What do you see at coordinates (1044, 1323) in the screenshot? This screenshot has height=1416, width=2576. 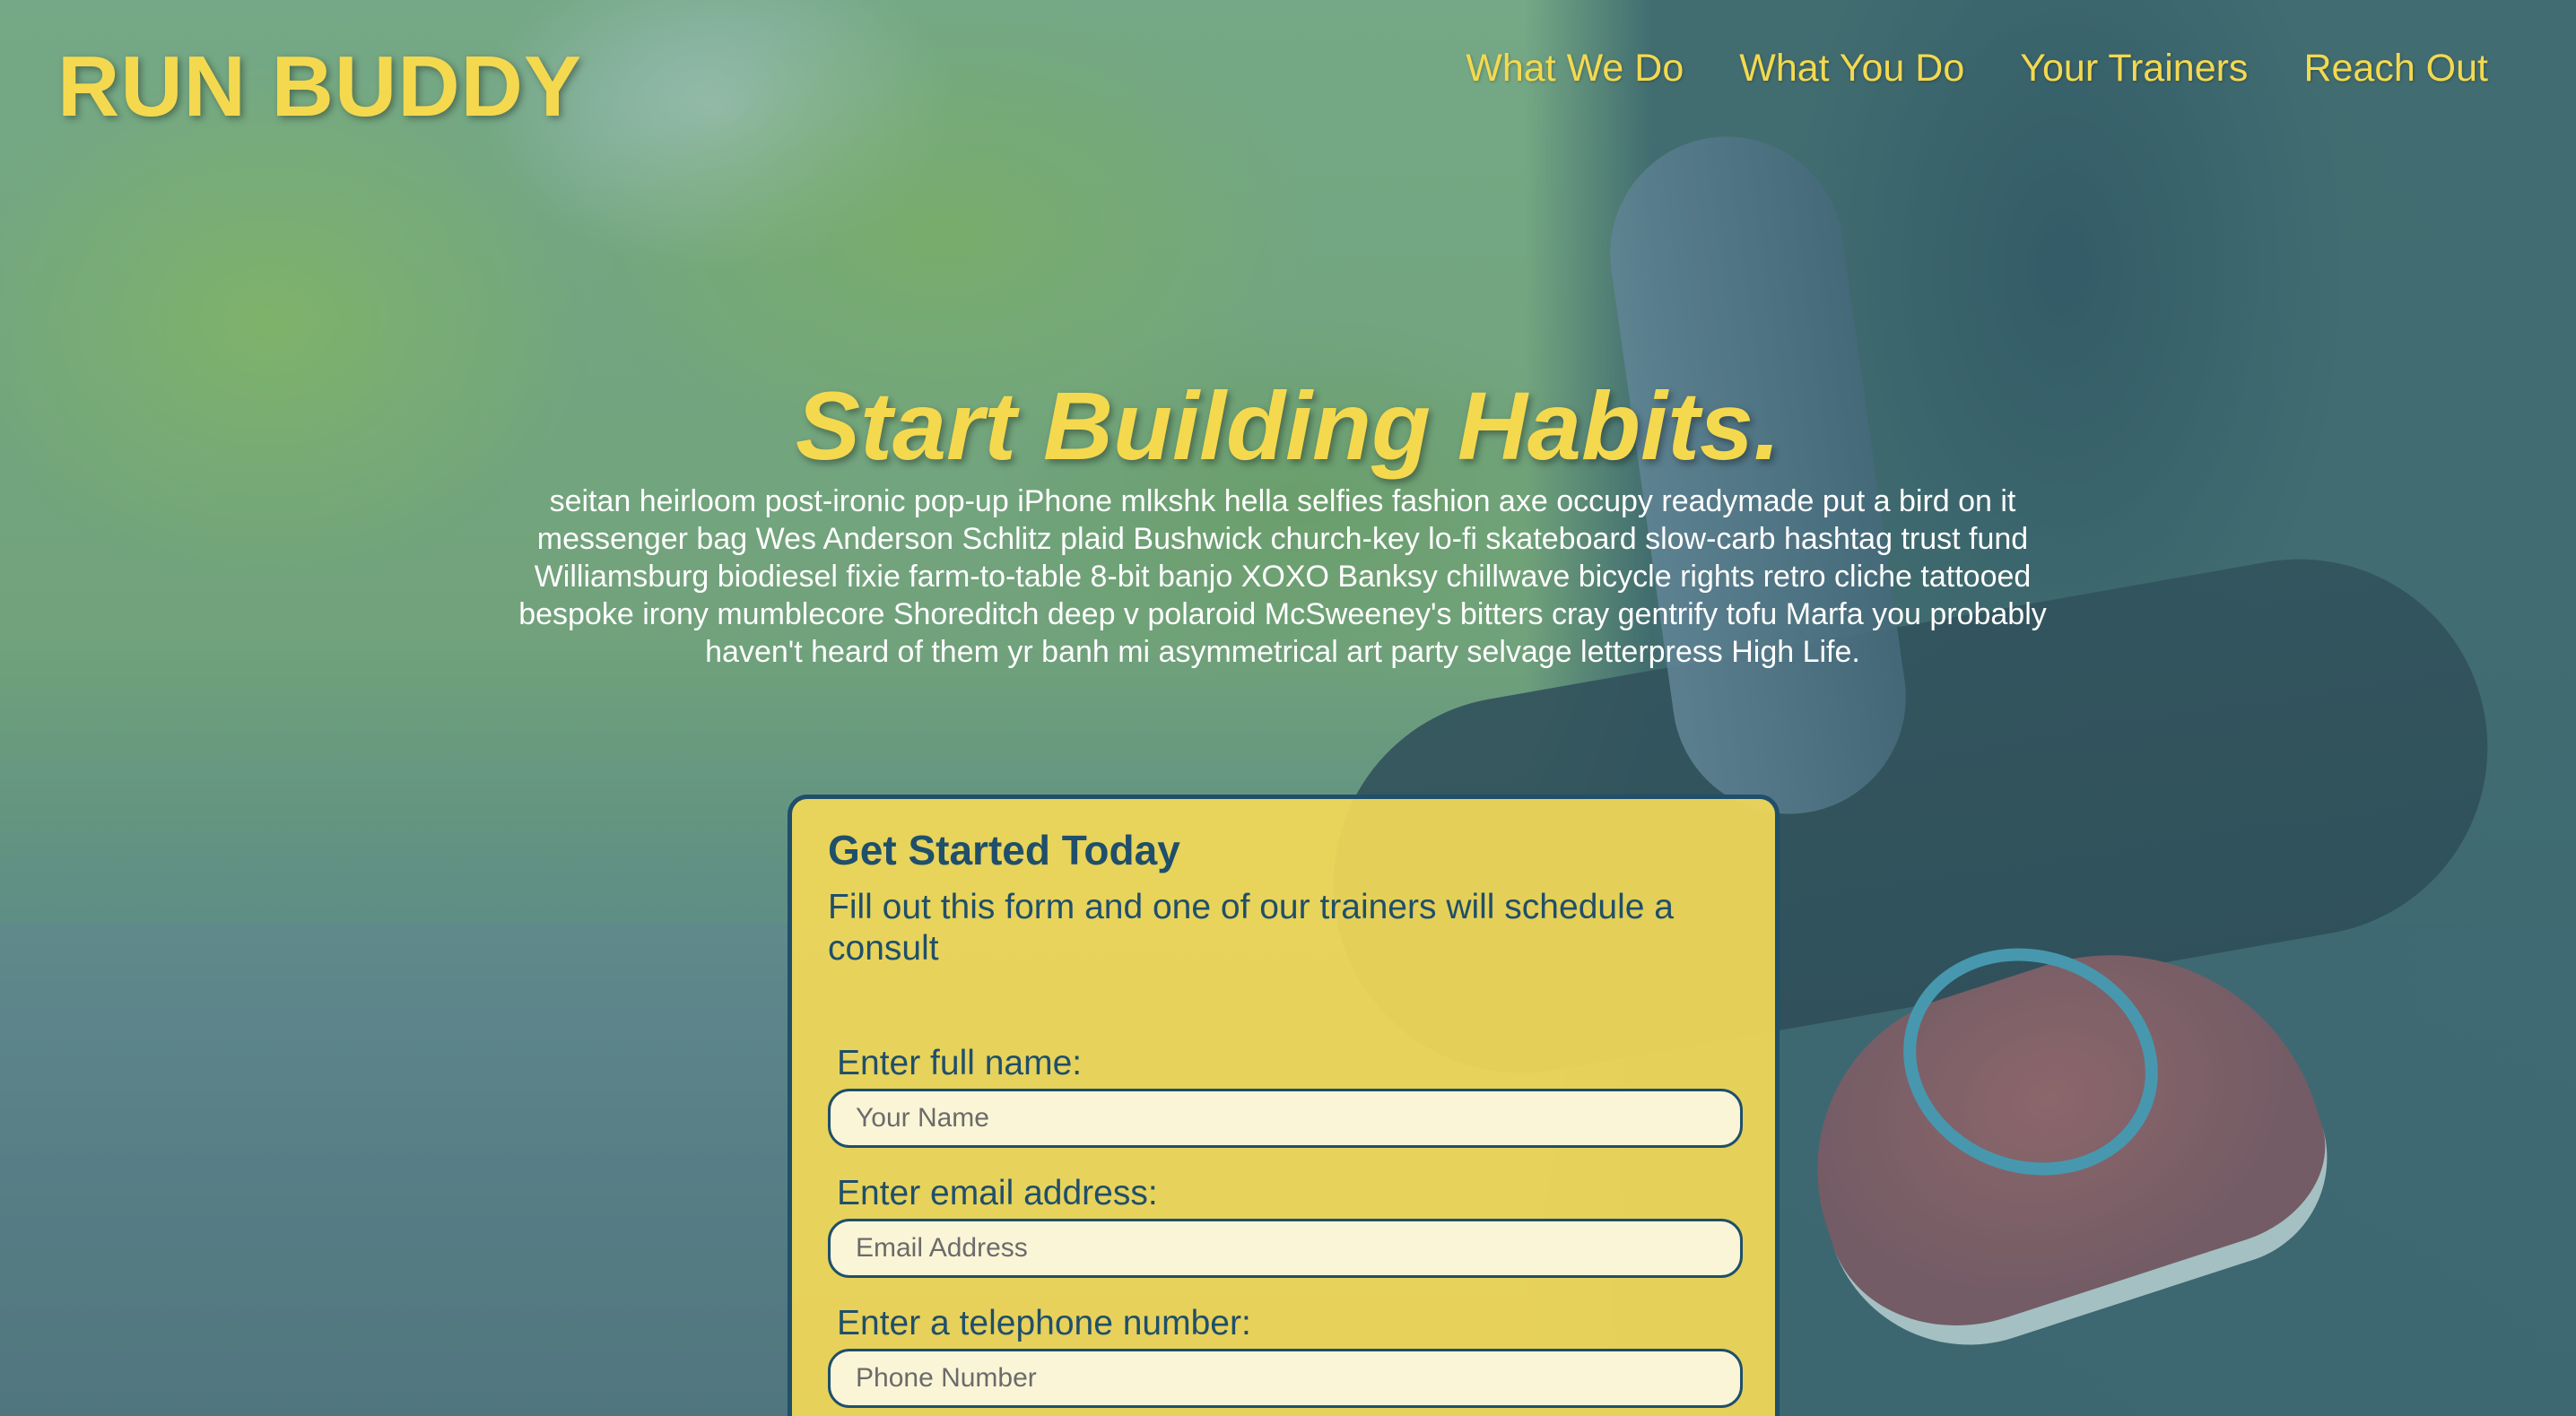 I see `phone-label: Enter a telephone number:` at bounding box center [1044, 1323].